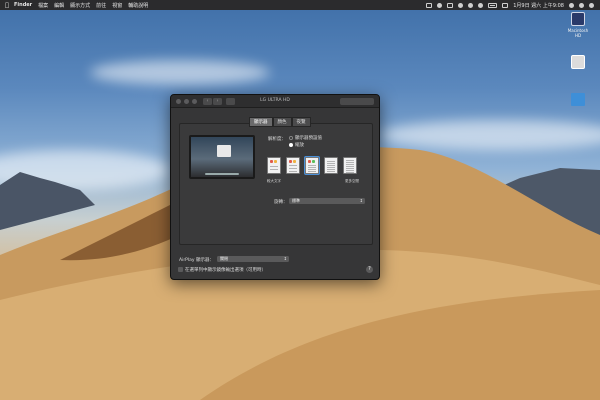 The image size is (600, 400). What do you see at coordinates (505, 5) in the screenshot?
I see `input-source-icon` at bounding box center [505, 5].